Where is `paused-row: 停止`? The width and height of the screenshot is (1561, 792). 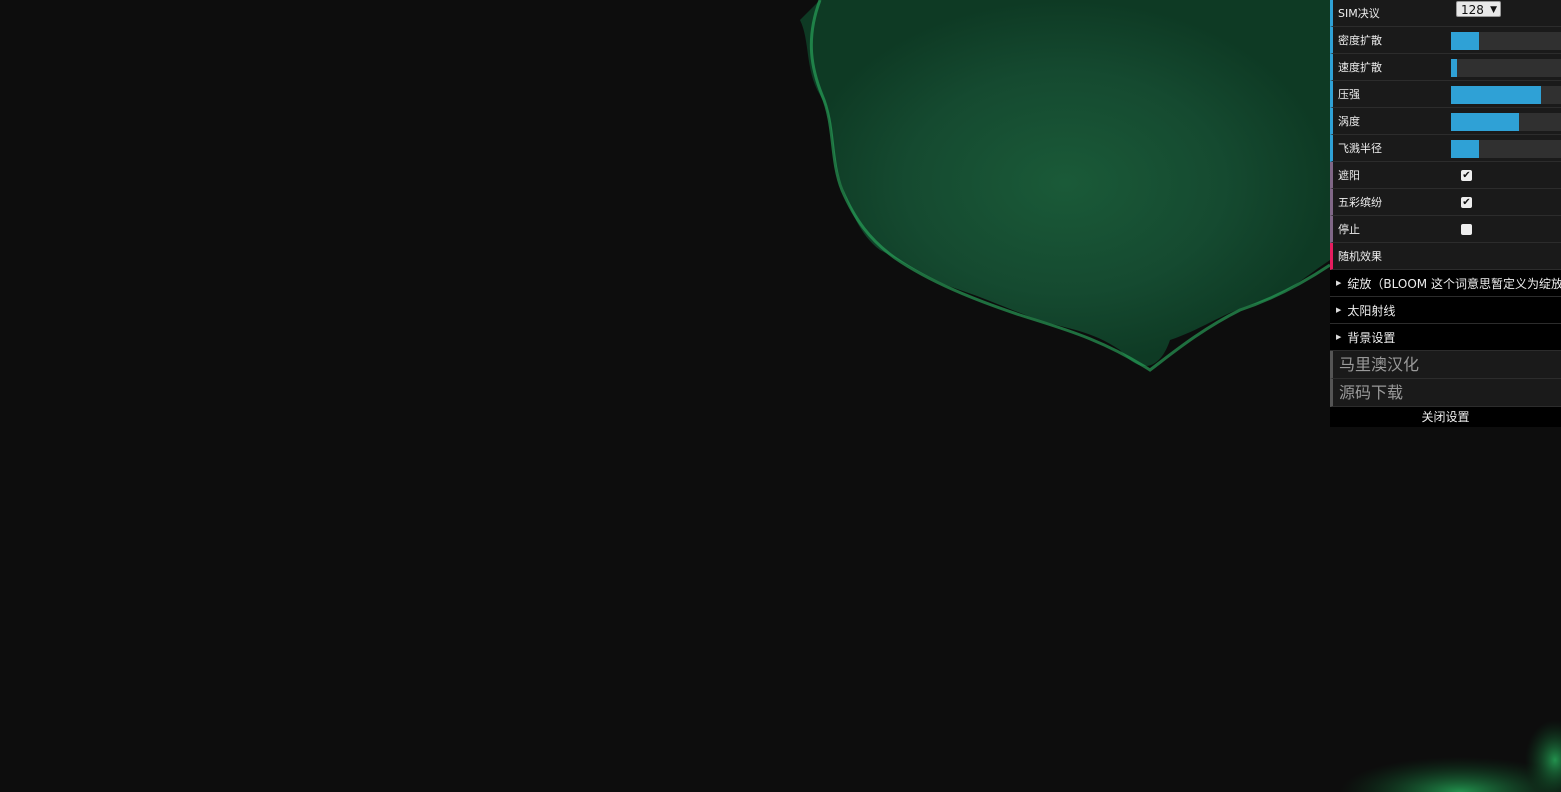 paused-row: 停止 is located at coordinates (1445, 229).